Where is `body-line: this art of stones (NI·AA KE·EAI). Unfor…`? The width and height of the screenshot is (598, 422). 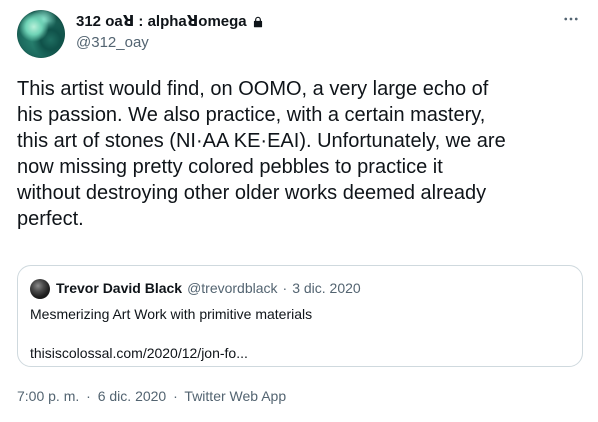 body-line: this art of stones (NI·AA KE·EAI). Unfor… is located at coordinates (261, 141).